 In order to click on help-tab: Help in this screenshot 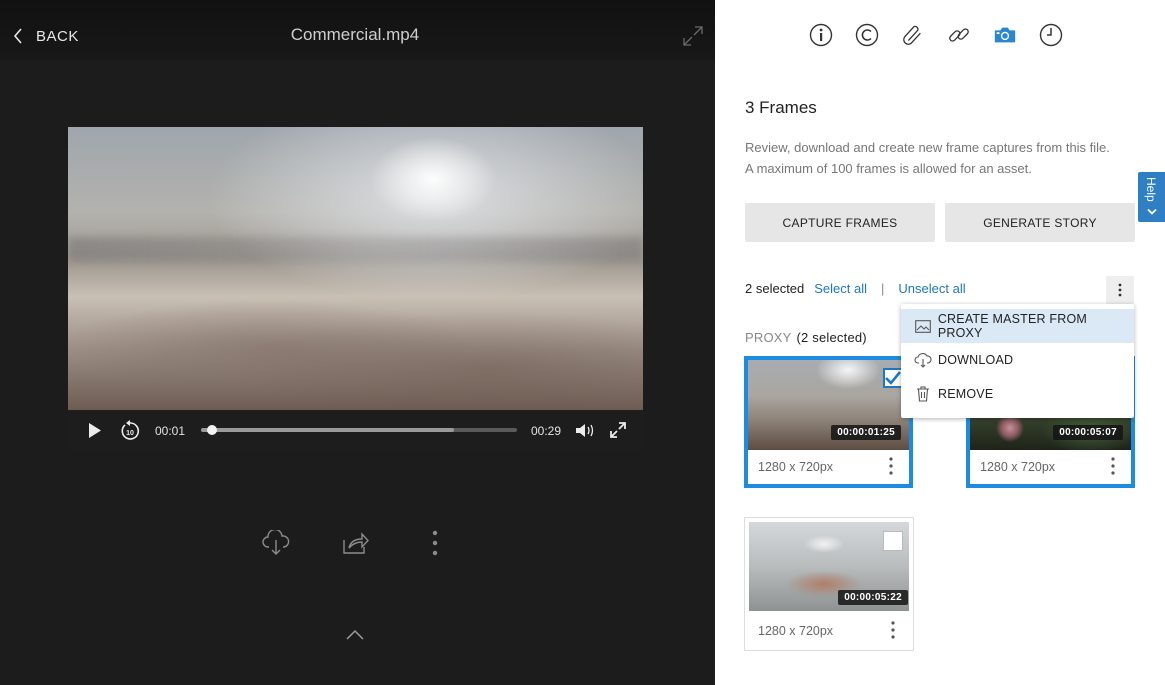, I will do `click(1151, 197)`.